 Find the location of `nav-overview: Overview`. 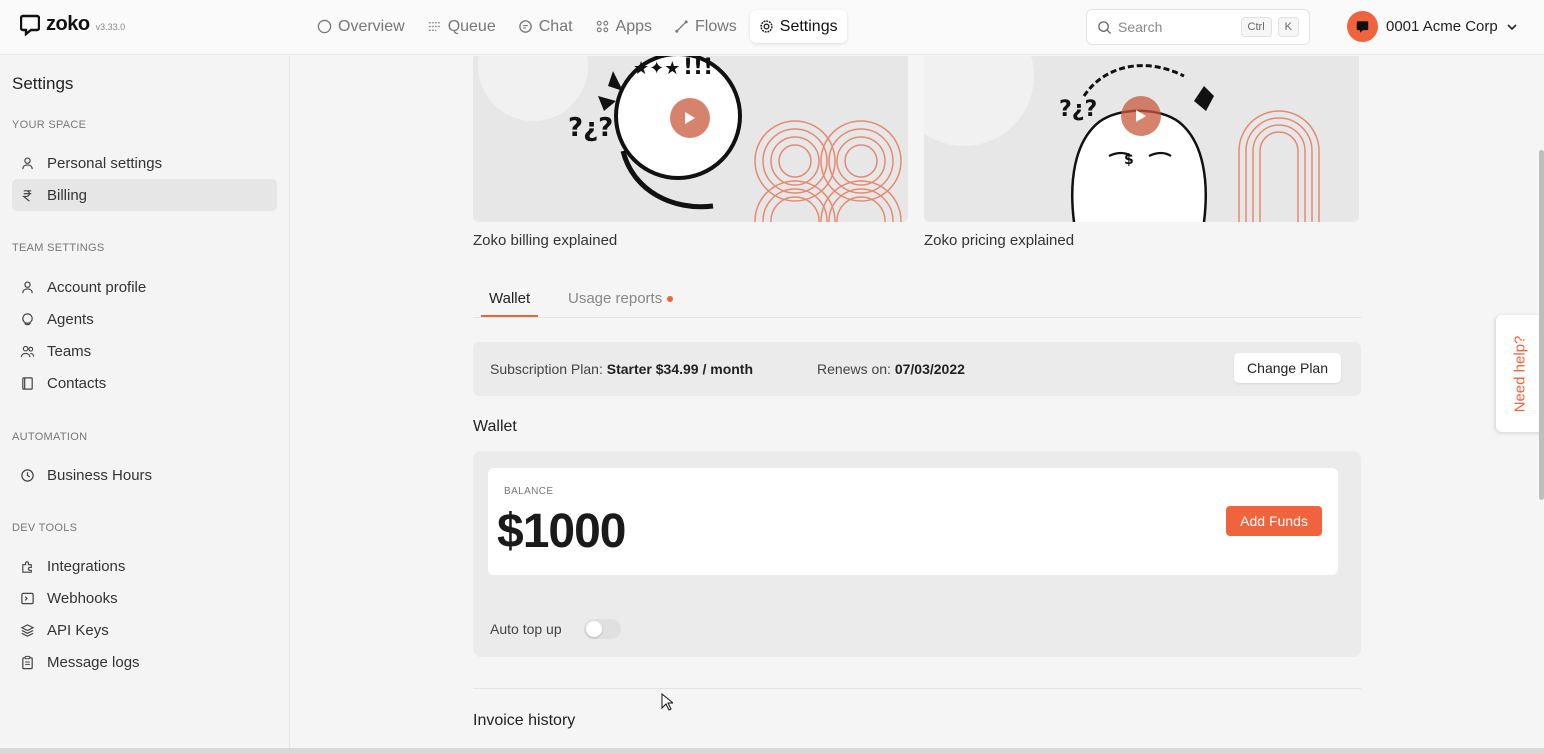

nav-overview: Overview is located at coordinates (361, 26).